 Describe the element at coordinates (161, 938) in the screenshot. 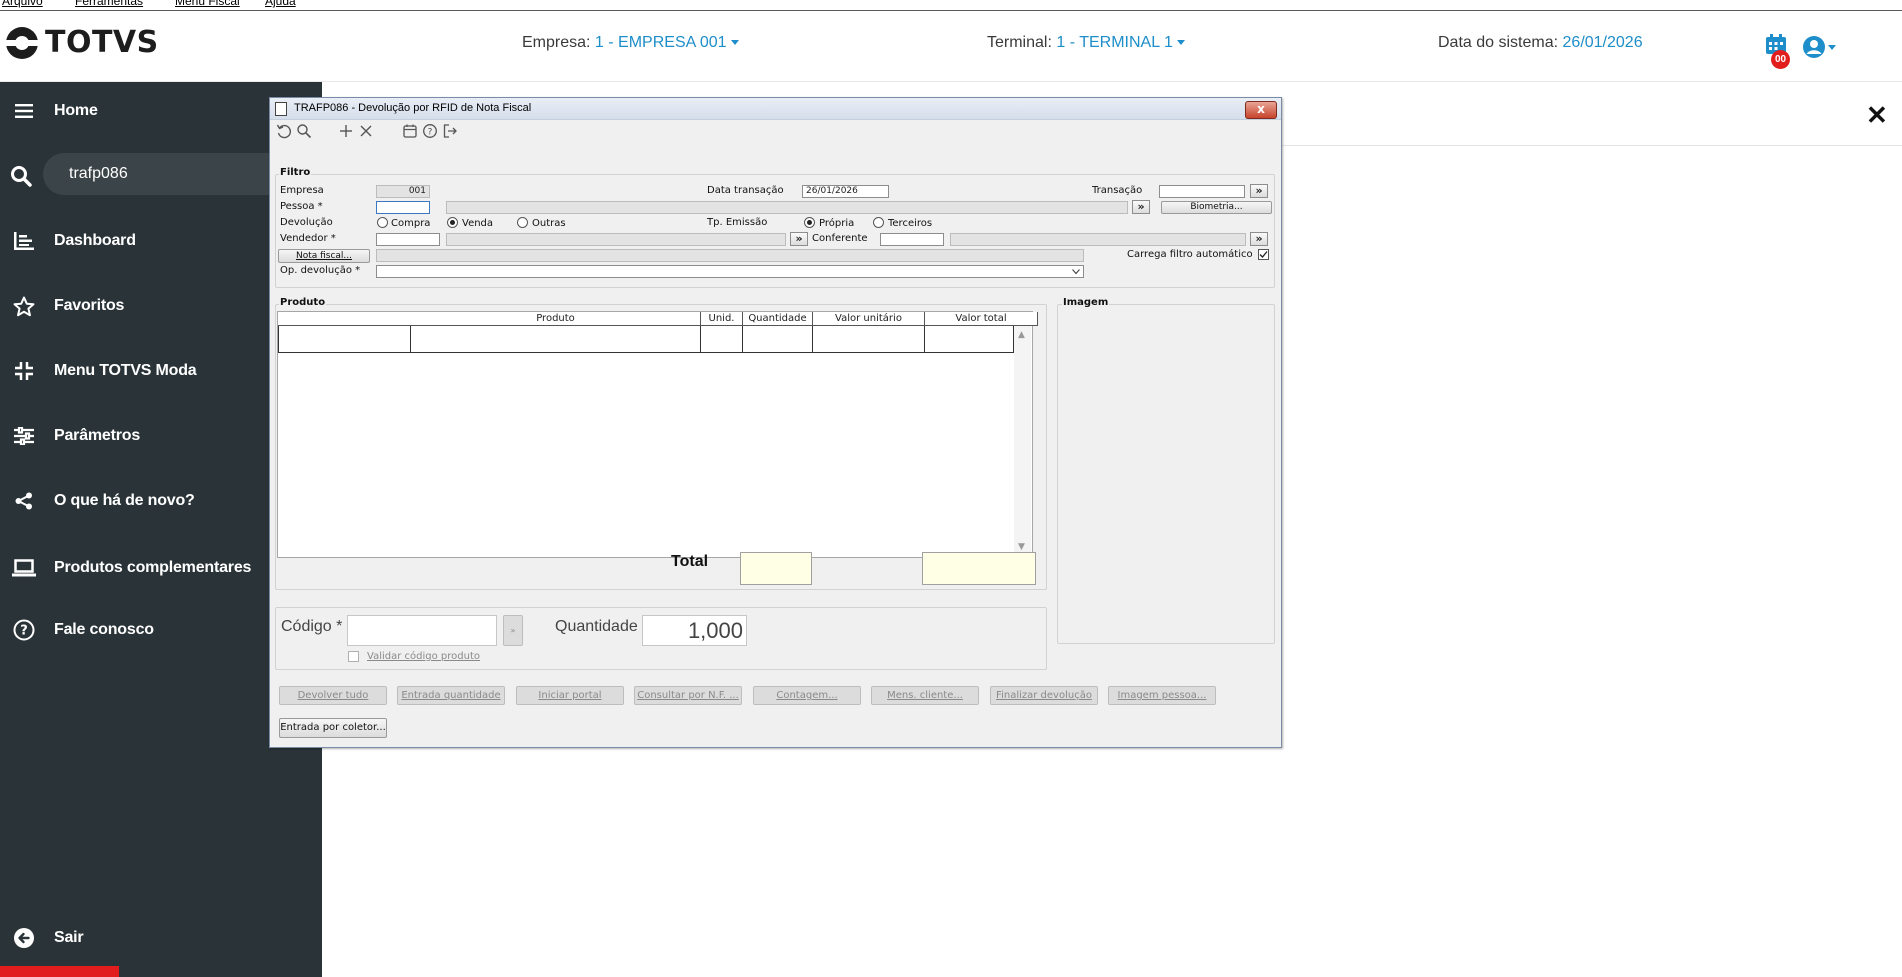

I see `sidebar-item-sair: Sair` at that location.